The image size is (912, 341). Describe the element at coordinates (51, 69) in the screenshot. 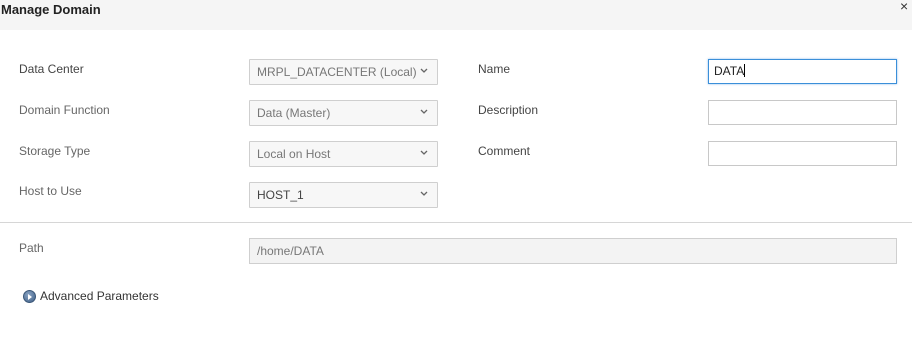

I see `data-center-label: Data Center` at that location.